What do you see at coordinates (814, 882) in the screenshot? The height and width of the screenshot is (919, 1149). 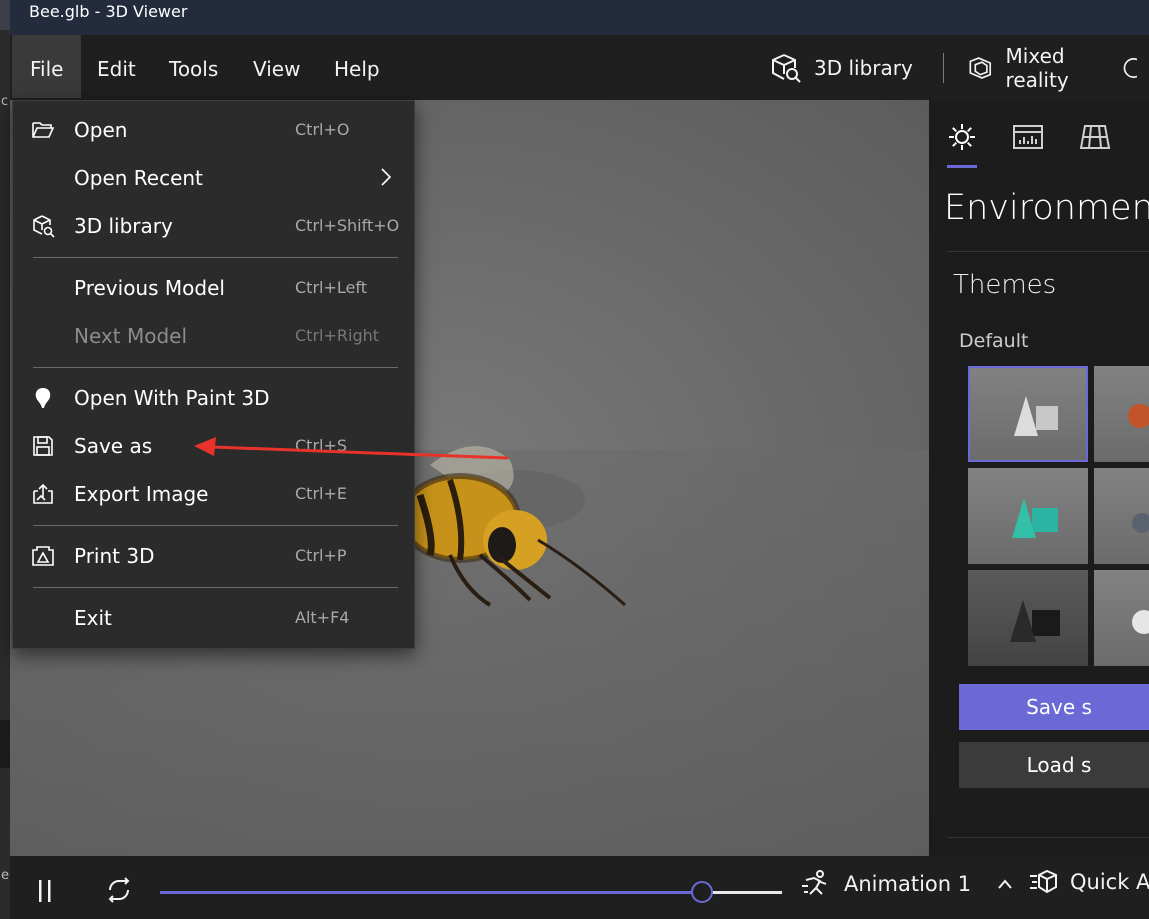 I see `running-figure-icon` at bounding box center [814, 882].